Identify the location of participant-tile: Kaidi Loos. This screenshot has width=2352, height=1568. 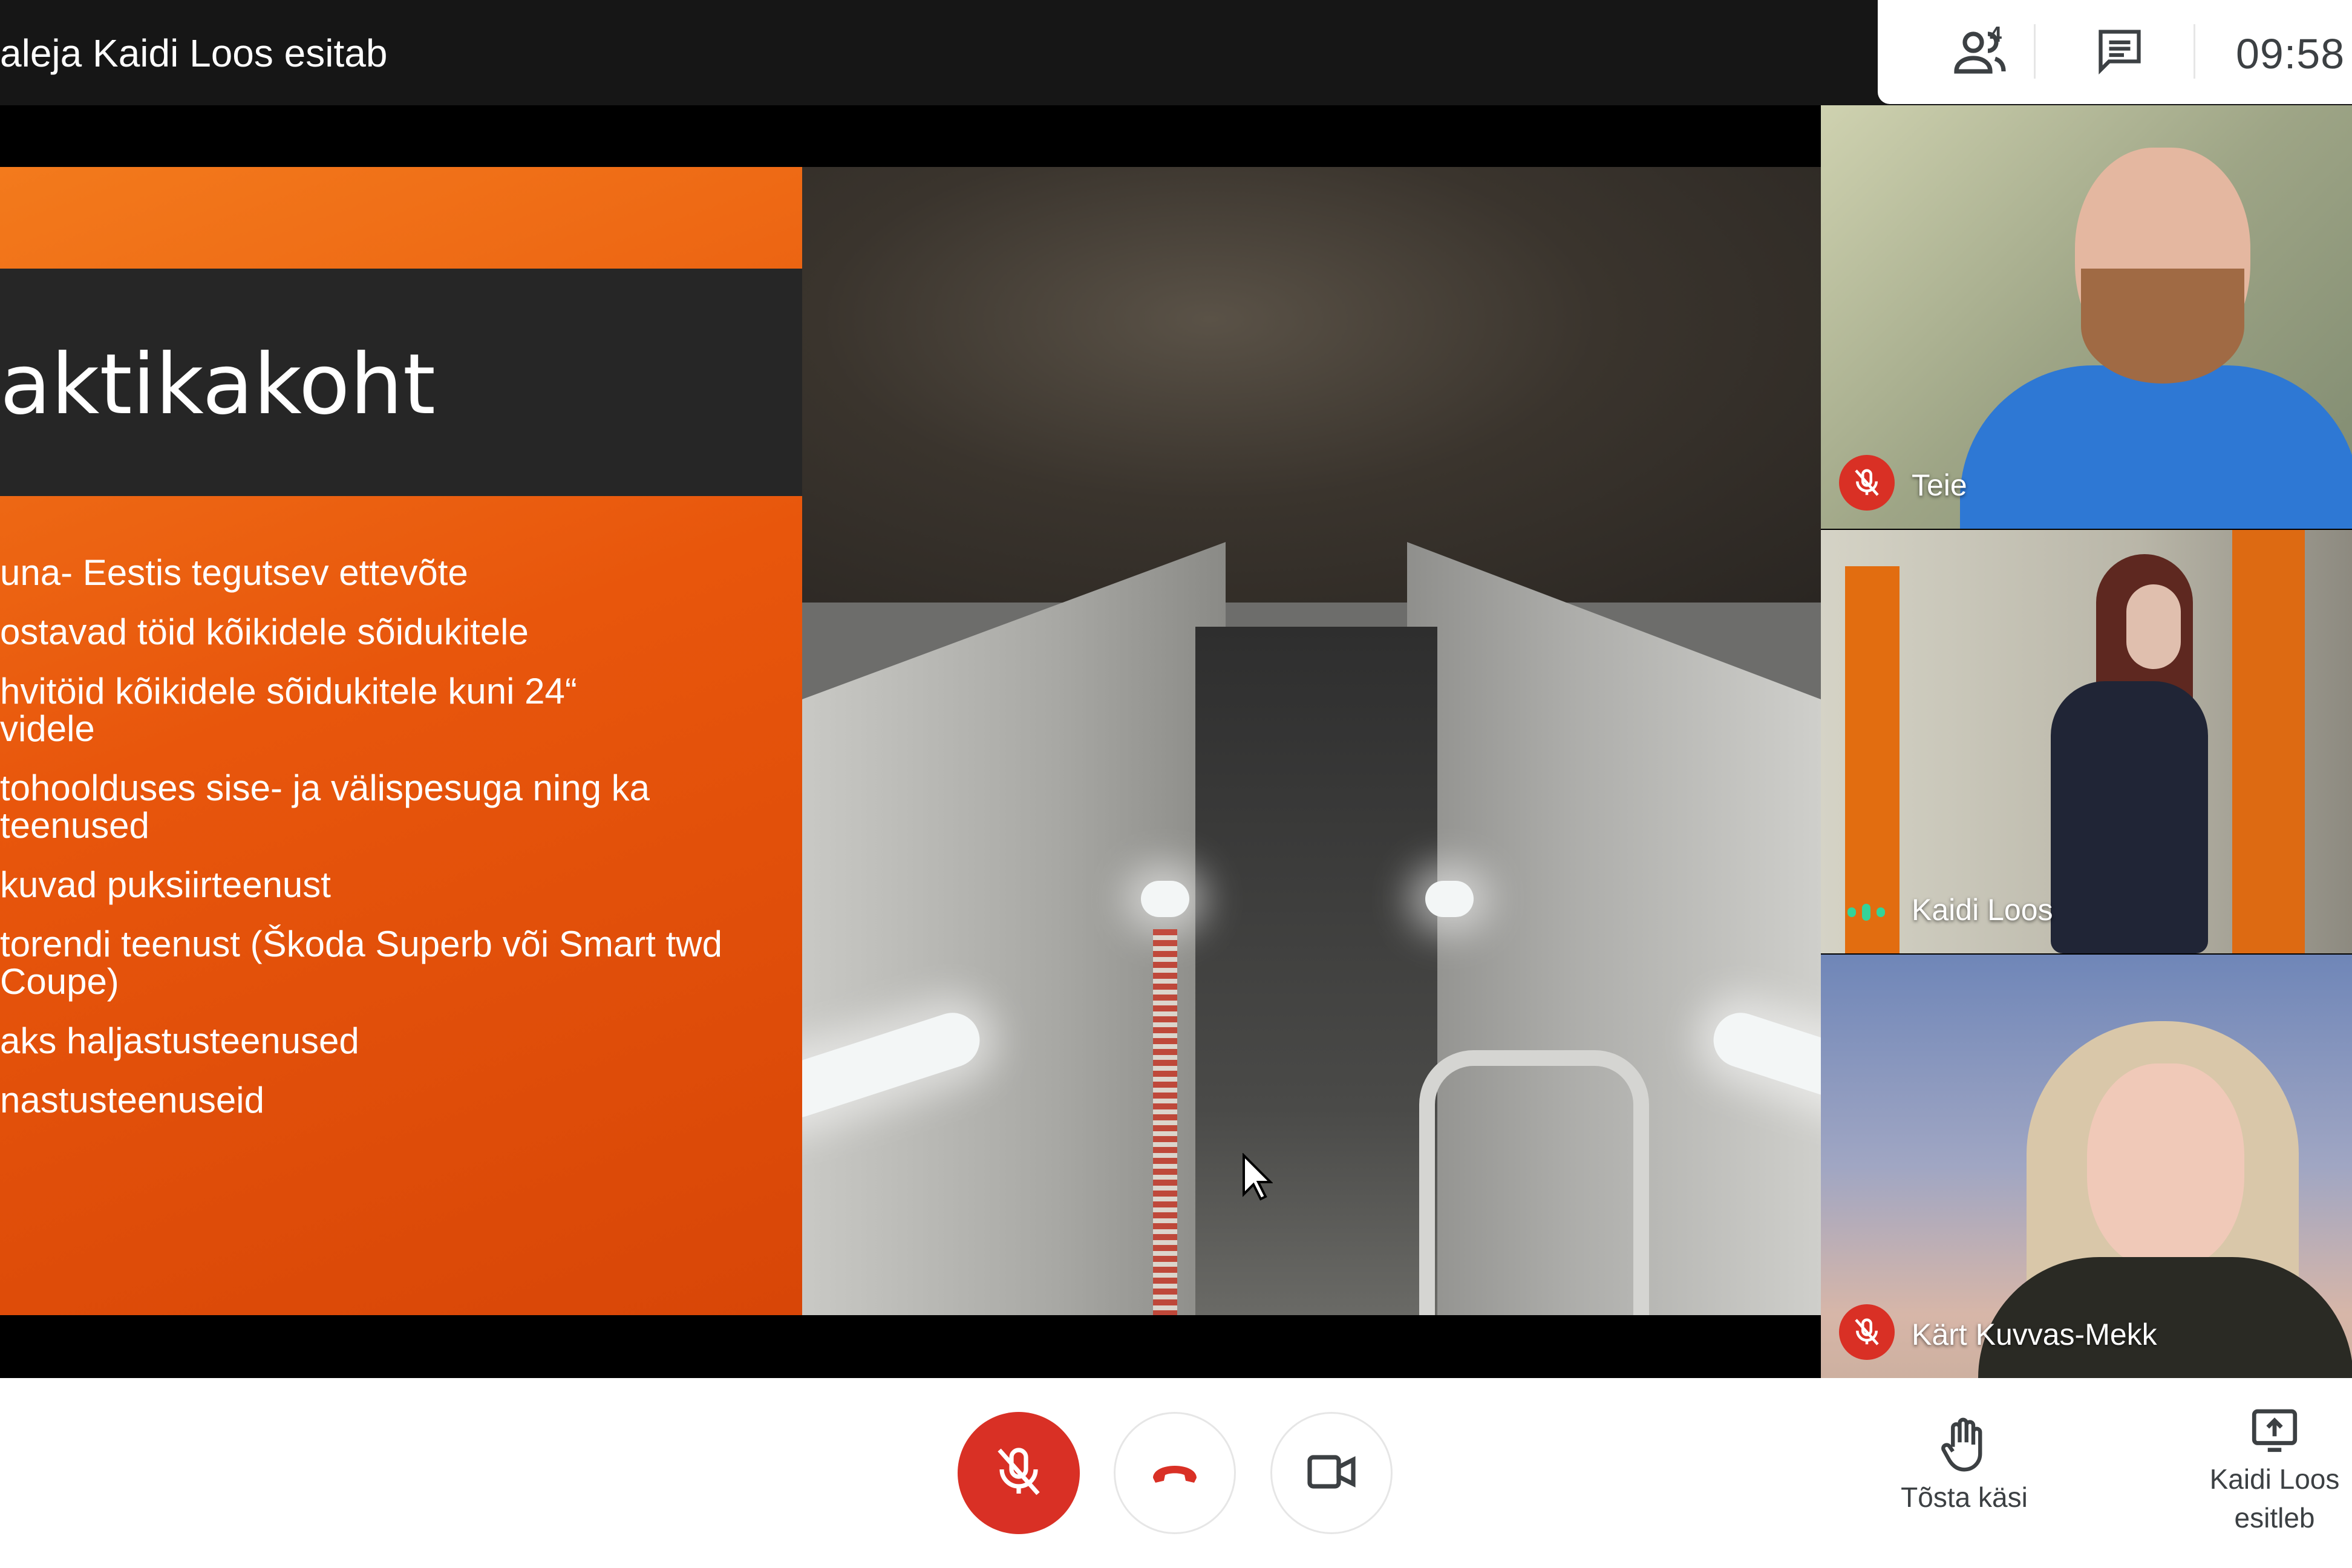
(2087, 741).